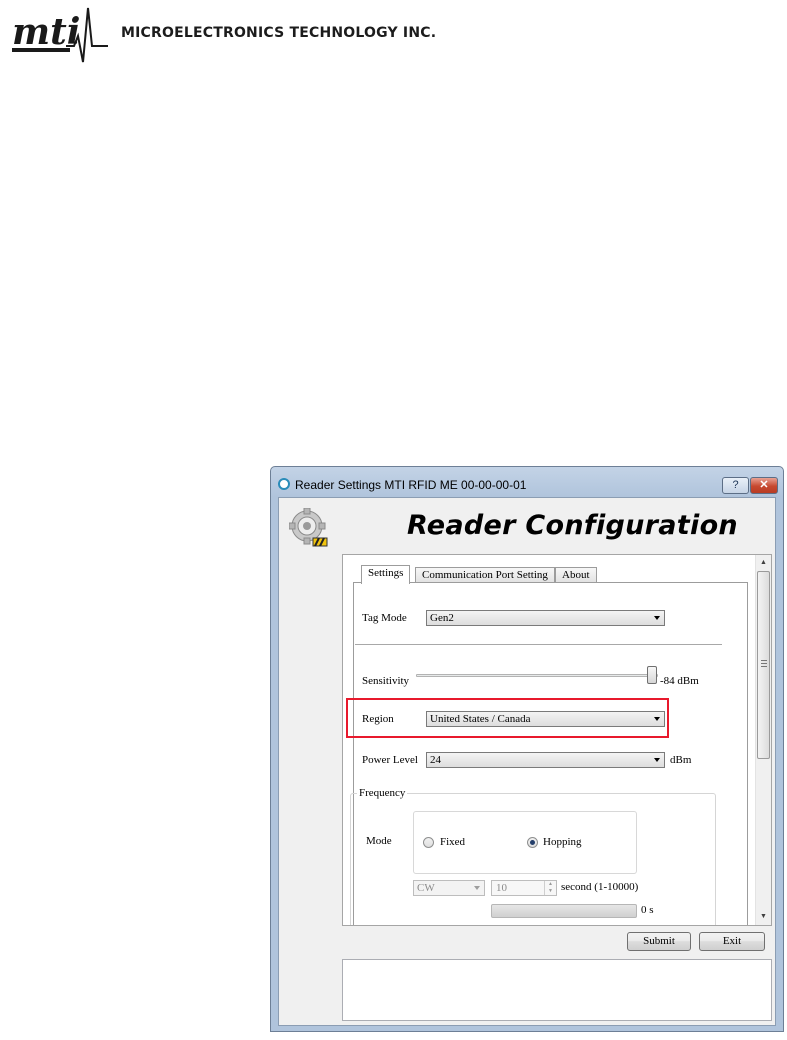 Image resolution: width=787 pixels, height=1040 pixels. What do you see at coordinates (557, 990) in the screenshot?
I see `output-text-area` at bounding box center [557, 990].